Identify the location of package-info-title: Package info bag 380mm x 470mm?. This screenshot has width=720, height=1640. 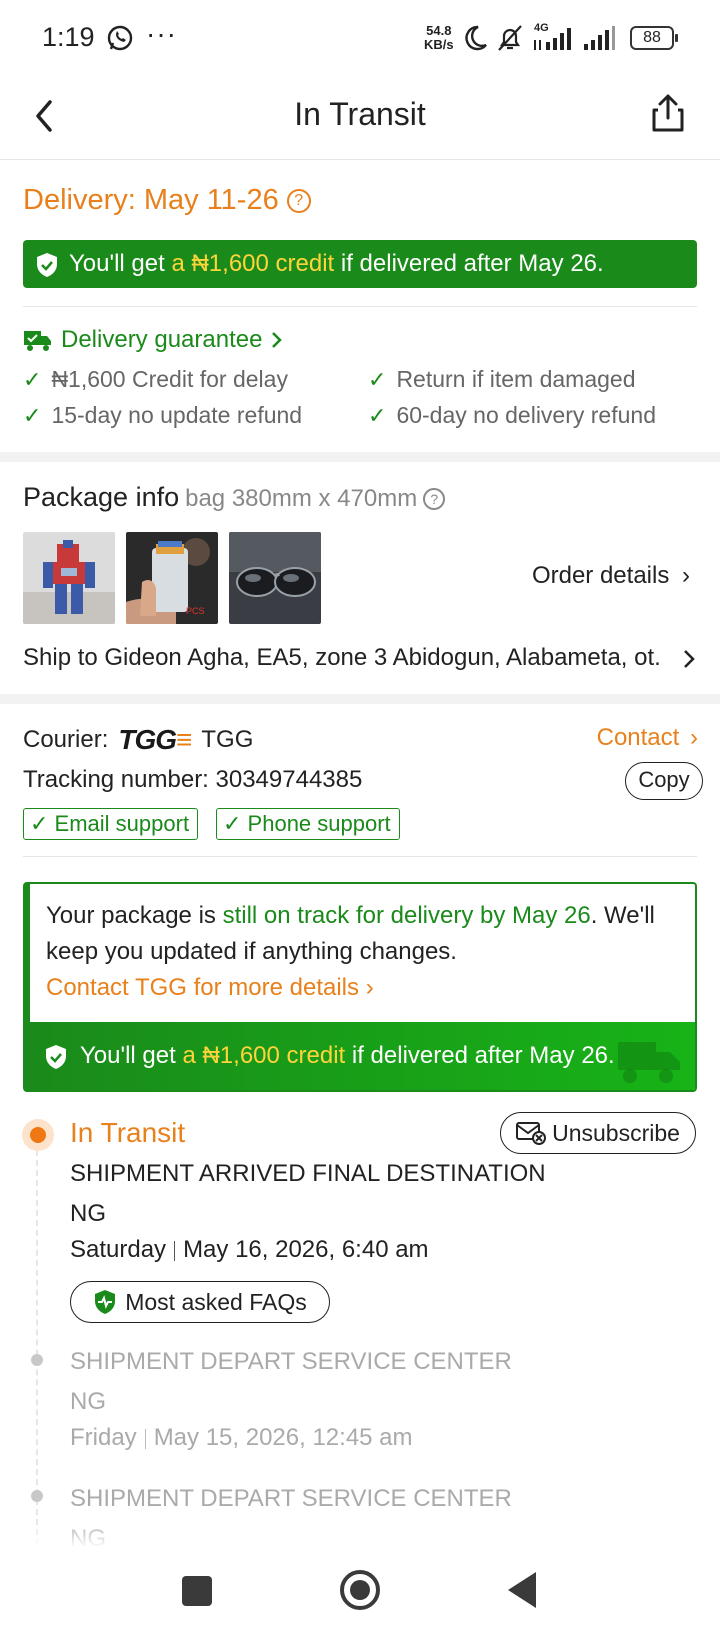
(234, 497).